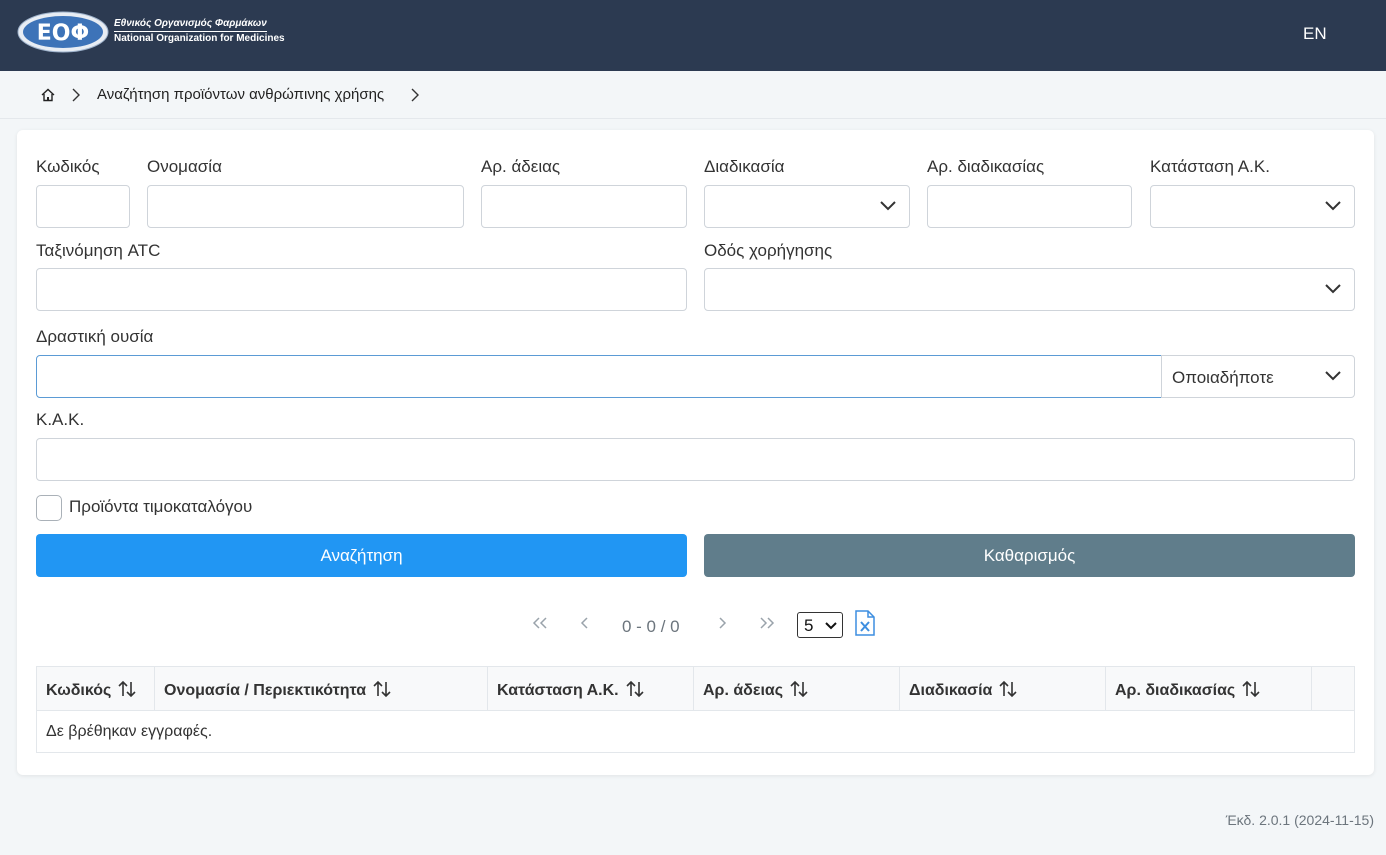  Describe the element at coordinates (1029, 289) in the screenshot. I see `route-select` at that location.